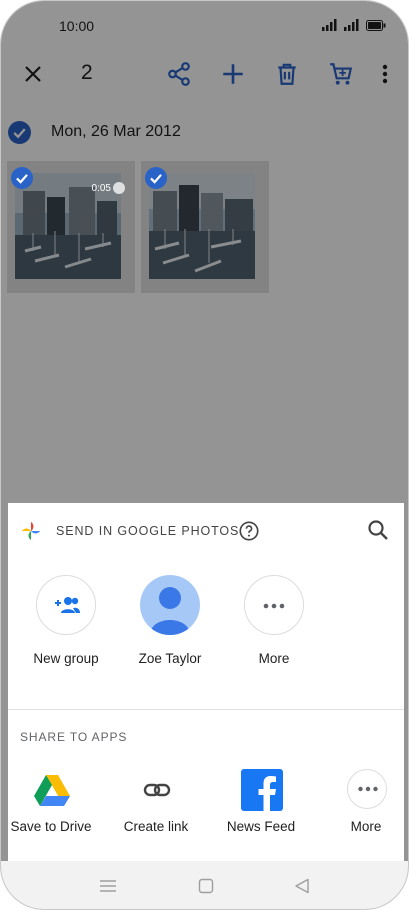 This screenshot has height=910, width=409. Describe the element at coordinates (249, 531) in the screenshot. I see `help-icon` at that location.